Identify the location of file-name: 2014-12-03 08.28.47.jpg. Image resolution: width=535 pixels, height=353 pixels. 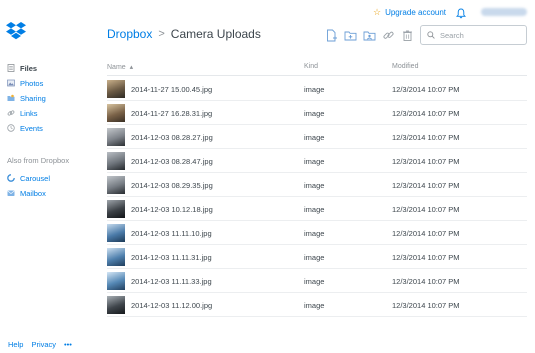
(172, 161).